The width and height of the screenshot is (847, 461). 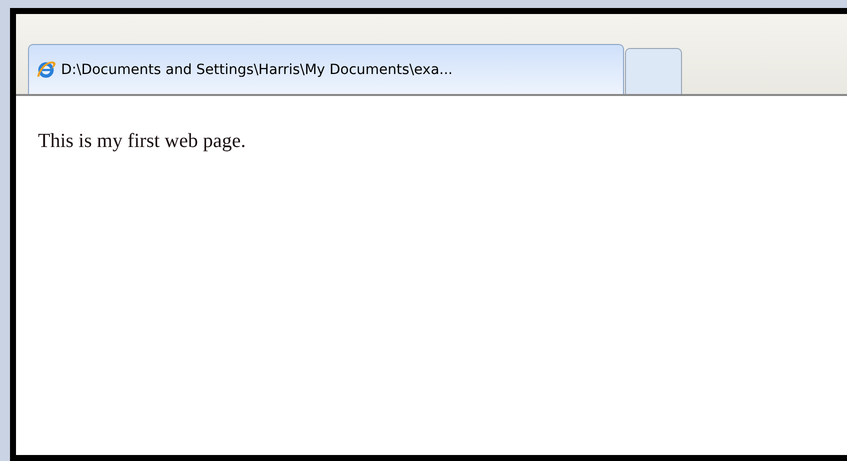 I want to click on browser-logo-icon, so click(x=46, y=69).